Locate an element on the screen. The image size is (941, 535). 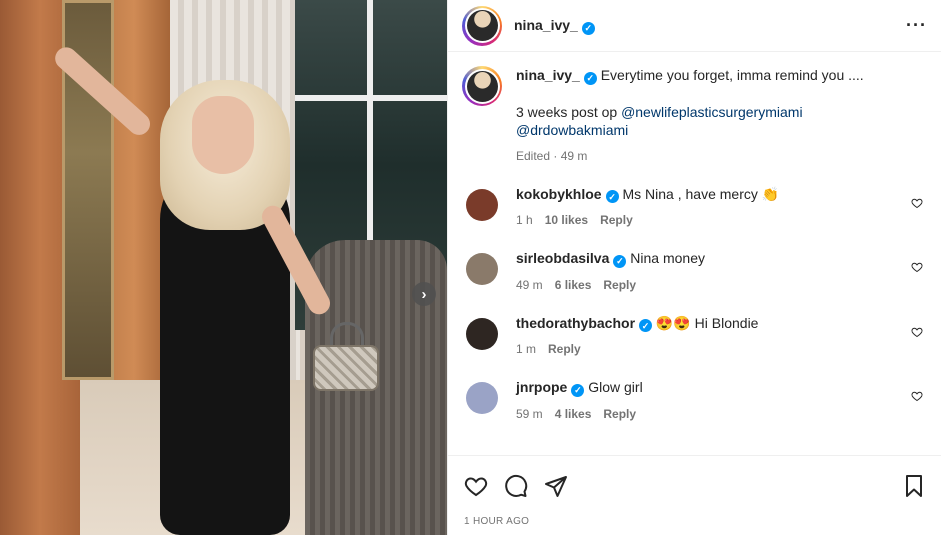
comment-likes: 6 likes is located at coordinates (573, 285).